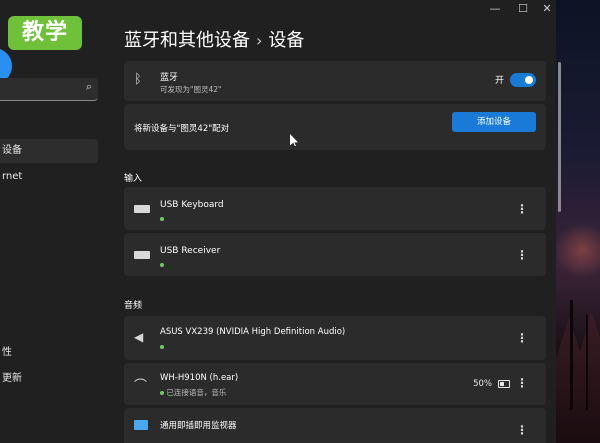 The width and height of the screenshot is (600, 443). I want to click on headphones-icon: ⌒, so click(141, 386).